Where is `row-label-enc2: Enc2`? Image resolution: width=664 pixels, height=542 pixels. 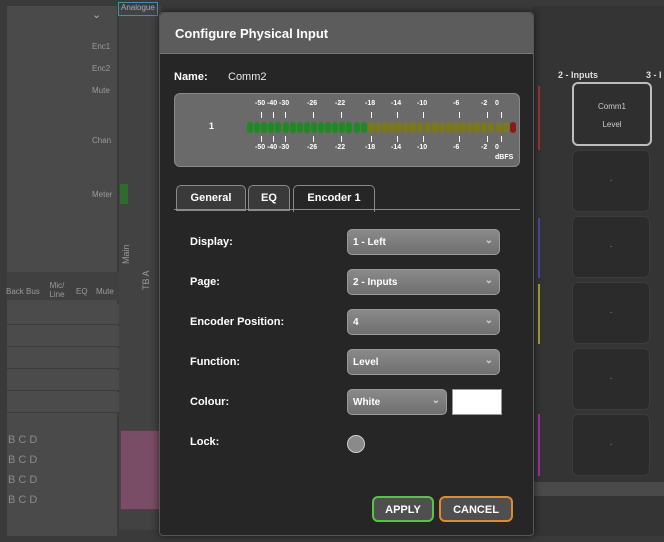
row-label-enc2: Enc2 is located at coordinates (101, 68).